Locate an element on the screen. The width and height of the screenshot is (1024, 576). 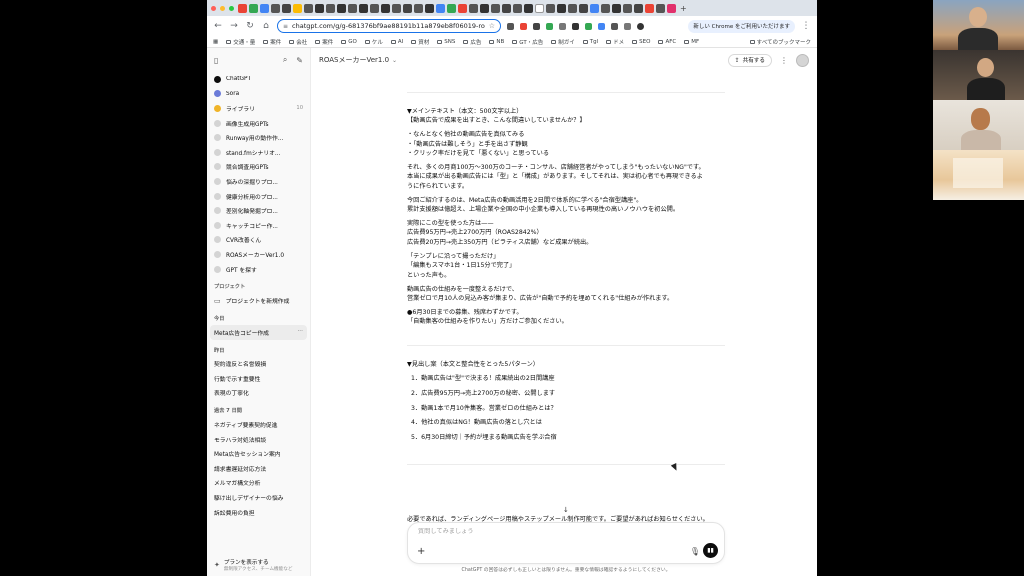
sidebar-item: CVR改善くん is located at coordinates (258, 240).